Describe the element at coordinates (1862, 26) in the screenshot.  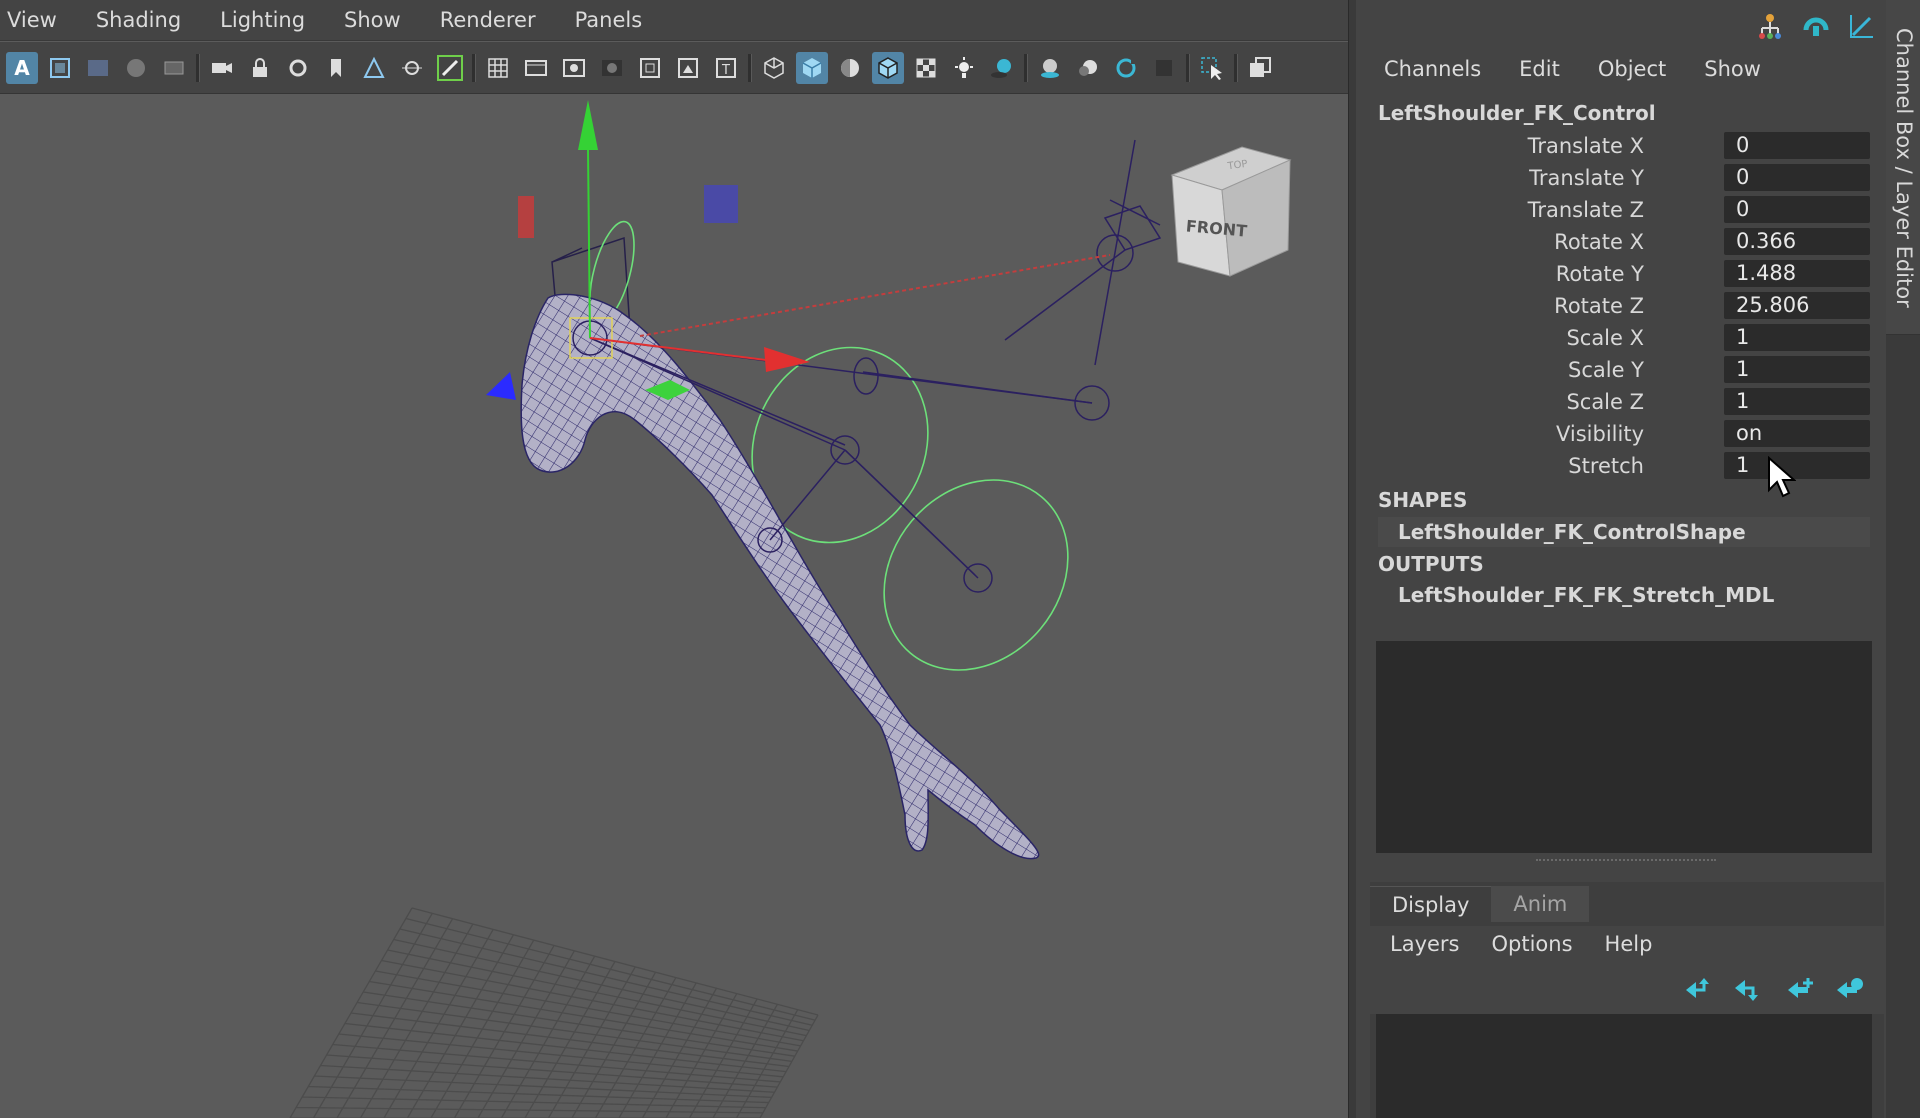
I see `tool-settings-icon` at that location.